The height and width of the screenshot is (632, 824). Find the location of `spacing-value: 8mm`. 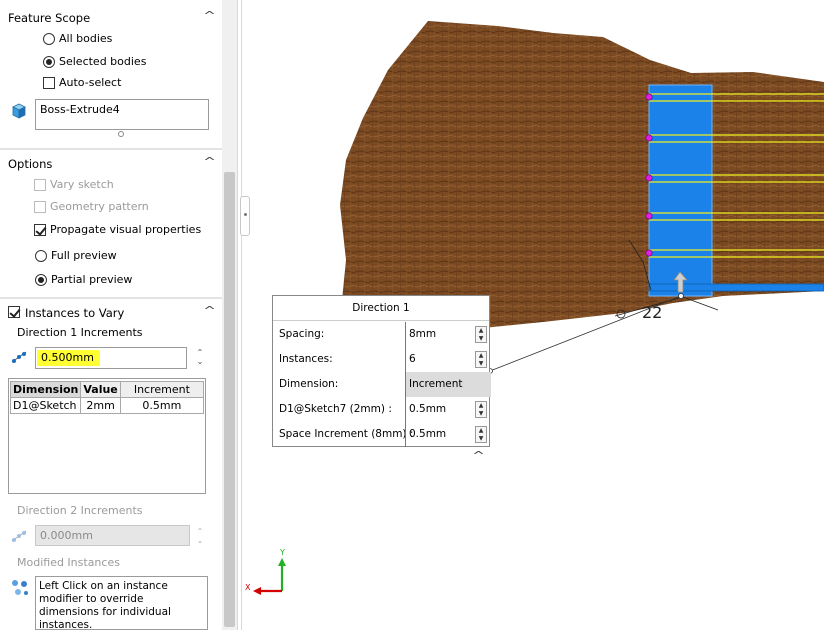

spacing-value: 8mm is located at coordinates (423, 334).